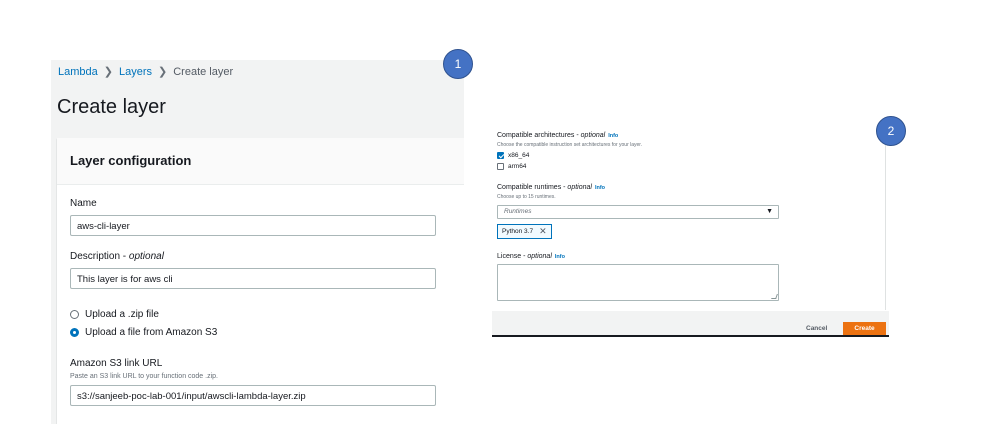  Describe the element at coordinates (83, 203) in the screenshot. I see `name-label: Name` at that location.